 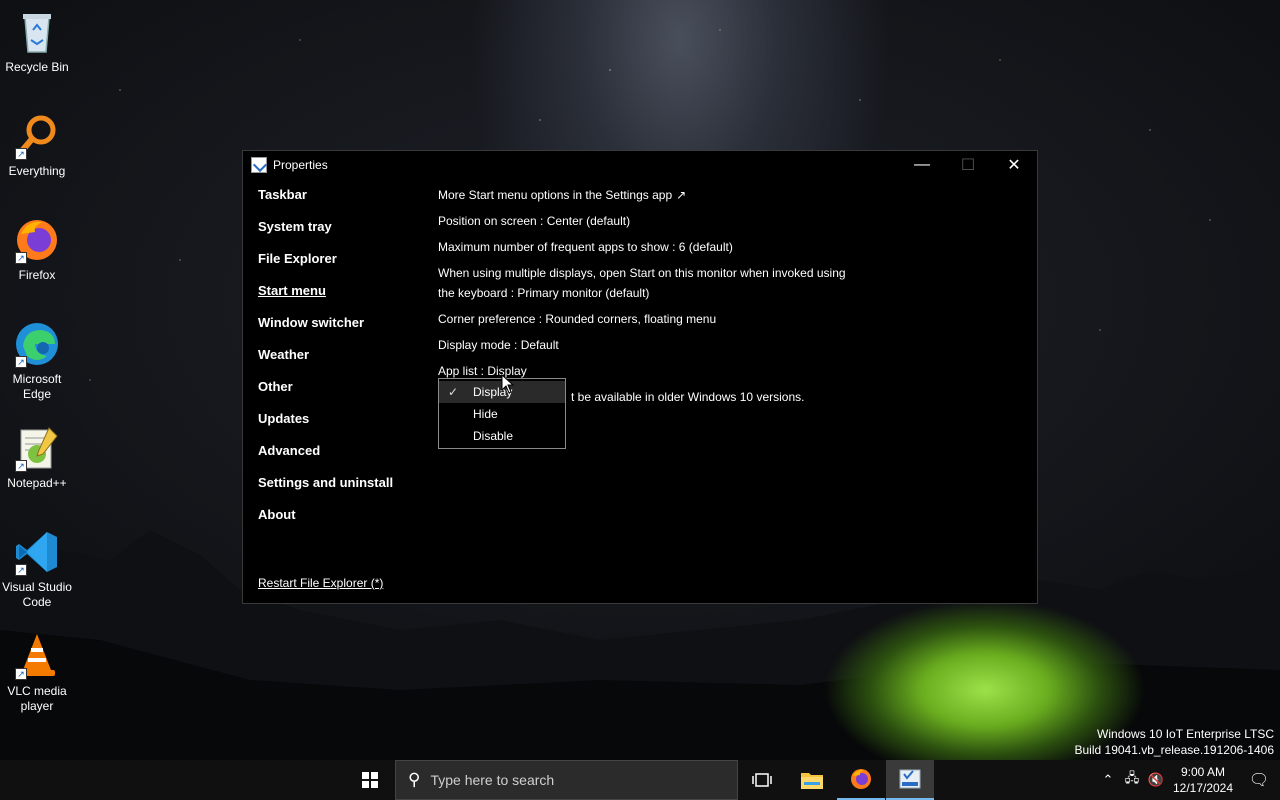 I want to click on dropdown-option-label: Disable, so click(x=493, y=436).